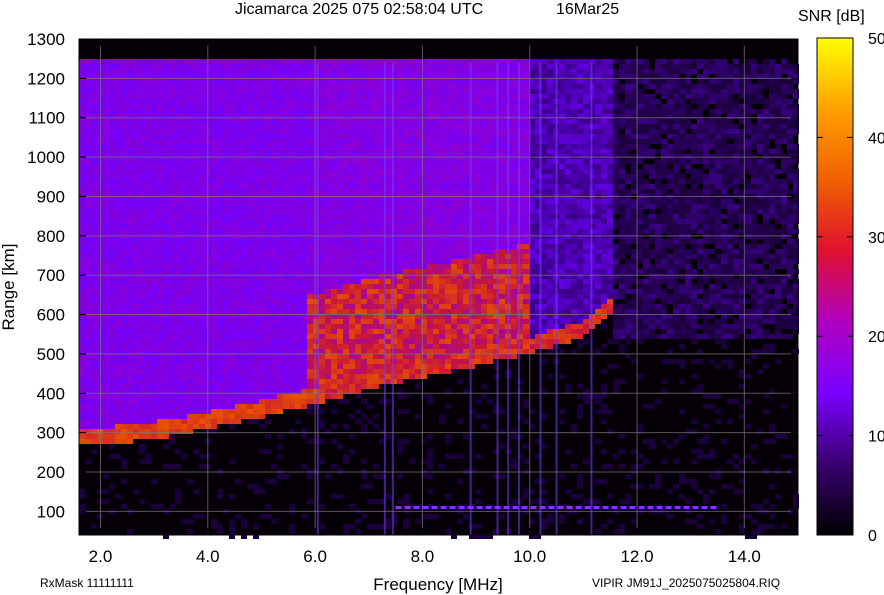  Describe the element at coordinates (876, 238) in the screenshot. I see `colorbar-tick-label: 30` at that location.